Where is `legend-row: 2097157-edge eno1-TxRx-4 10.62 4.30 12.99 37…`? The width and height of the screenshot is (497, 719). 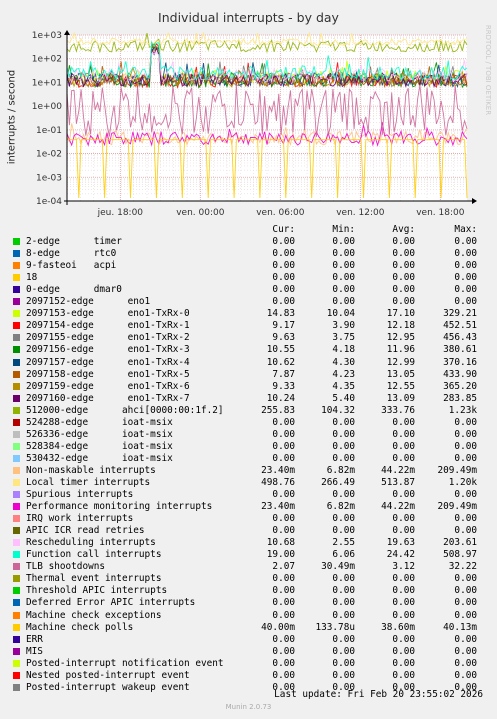
legend-row: 2097157-edge eno1-TxRx-4 10.62 4.30 12.99 37… is located at coordinates (250, 363).